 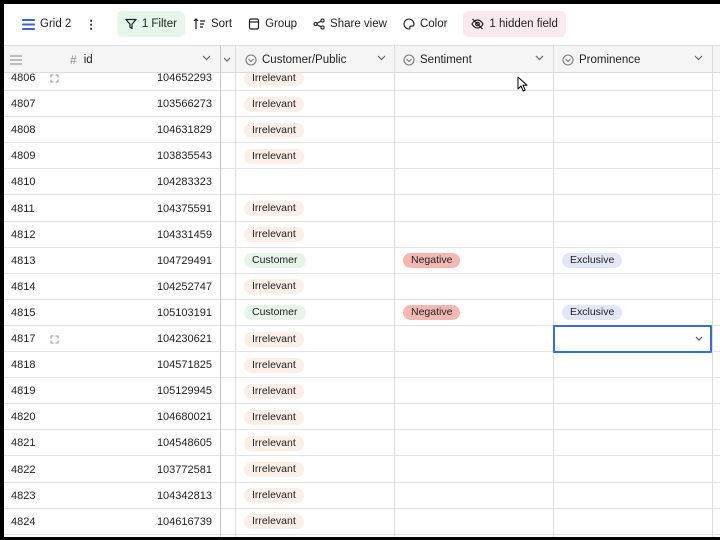 I want to click on table-row: 4811 104375591 Irrelevant, so click(x=362, y=209).